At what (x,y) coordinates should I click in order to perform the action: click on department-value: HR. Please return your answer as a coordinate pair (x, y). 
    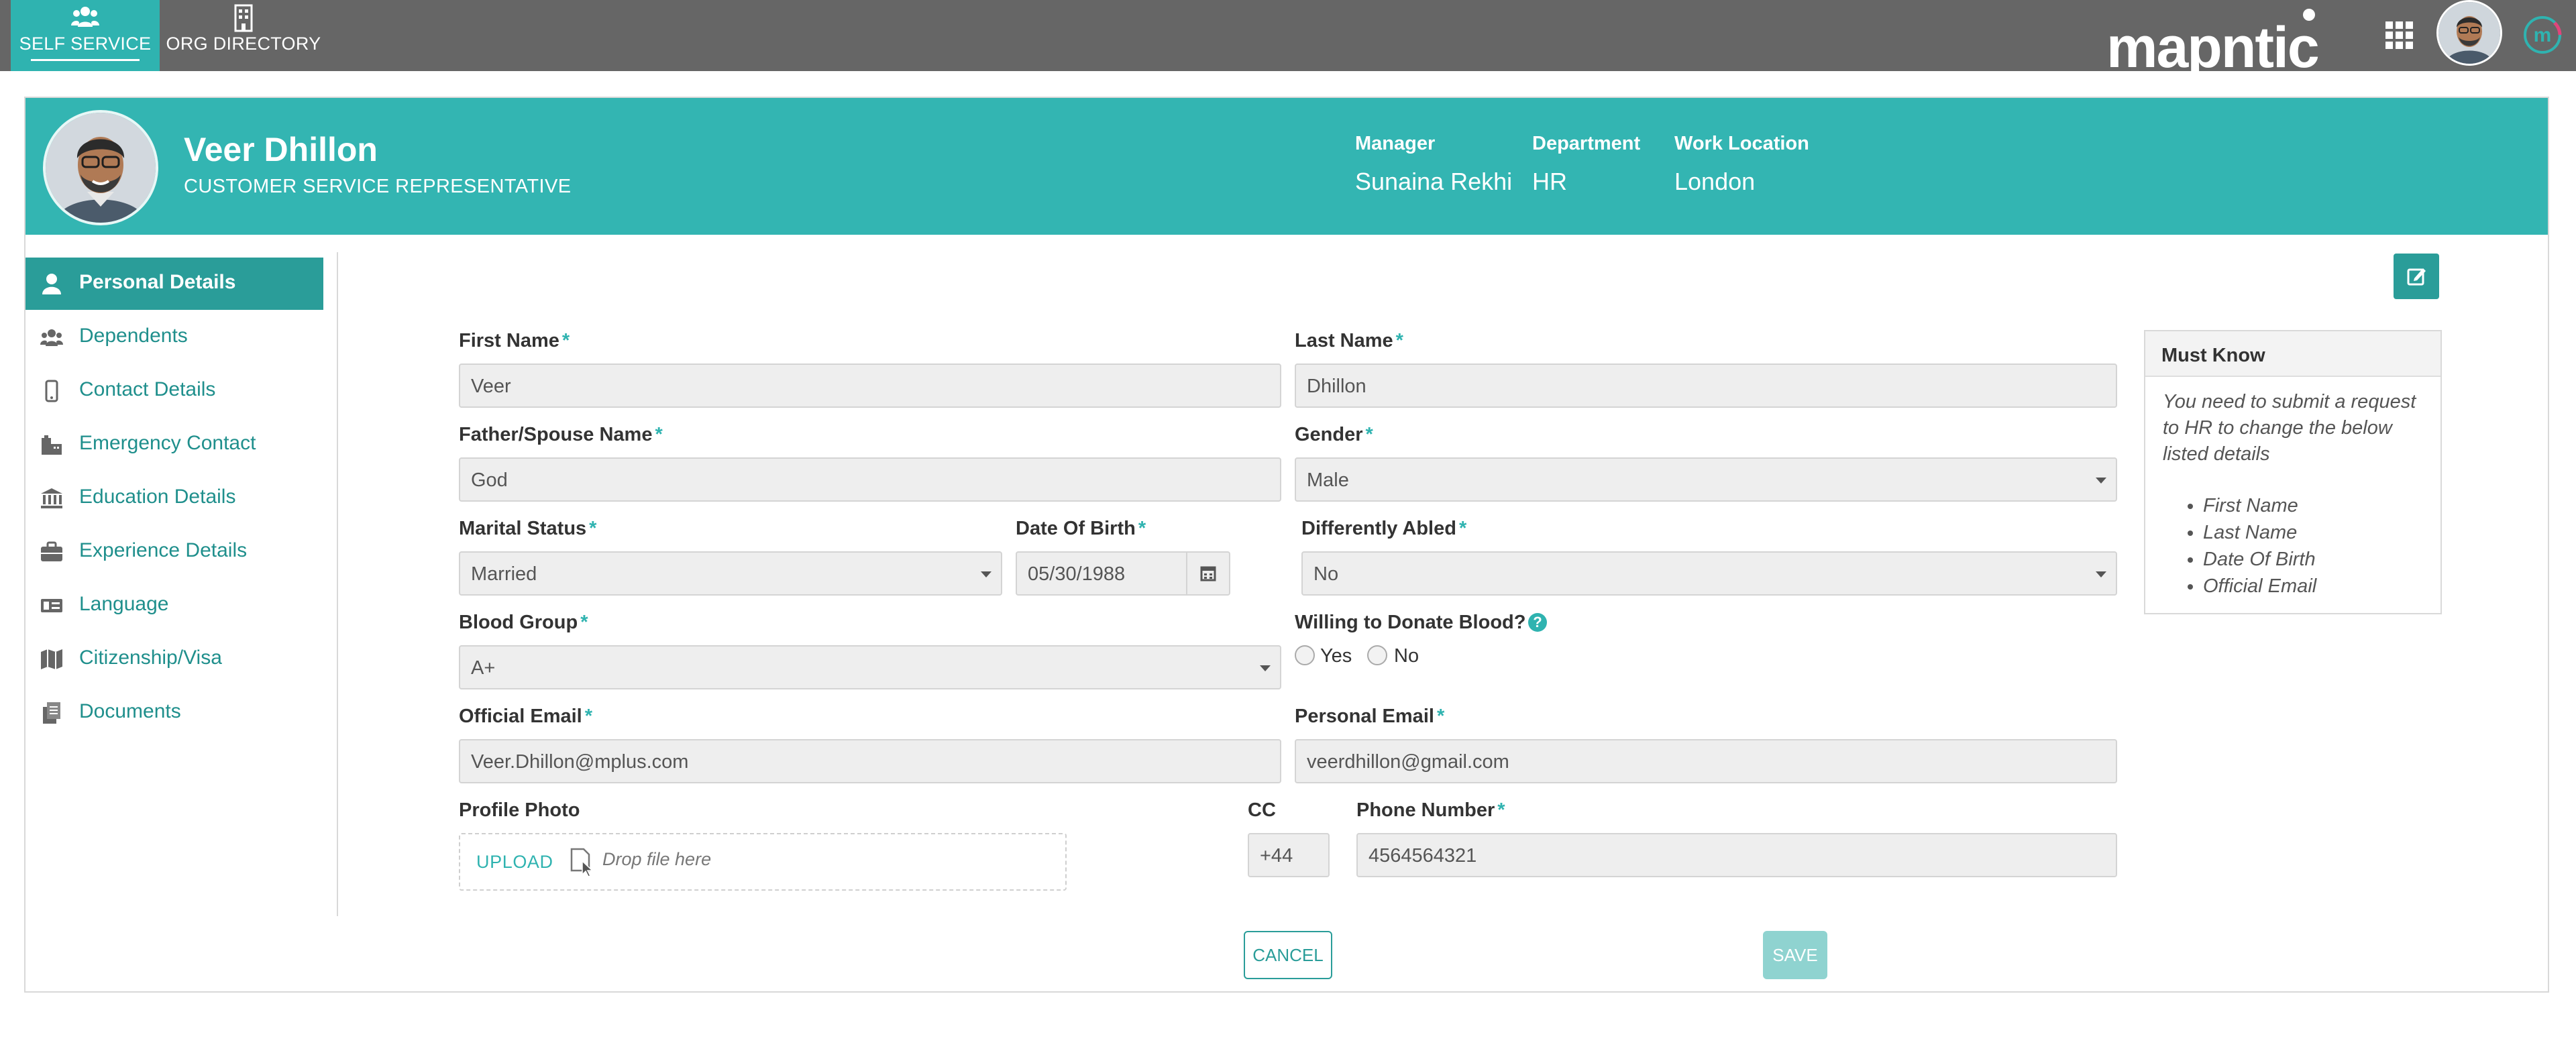
    Looking at the image, I should click on (1549, 181).